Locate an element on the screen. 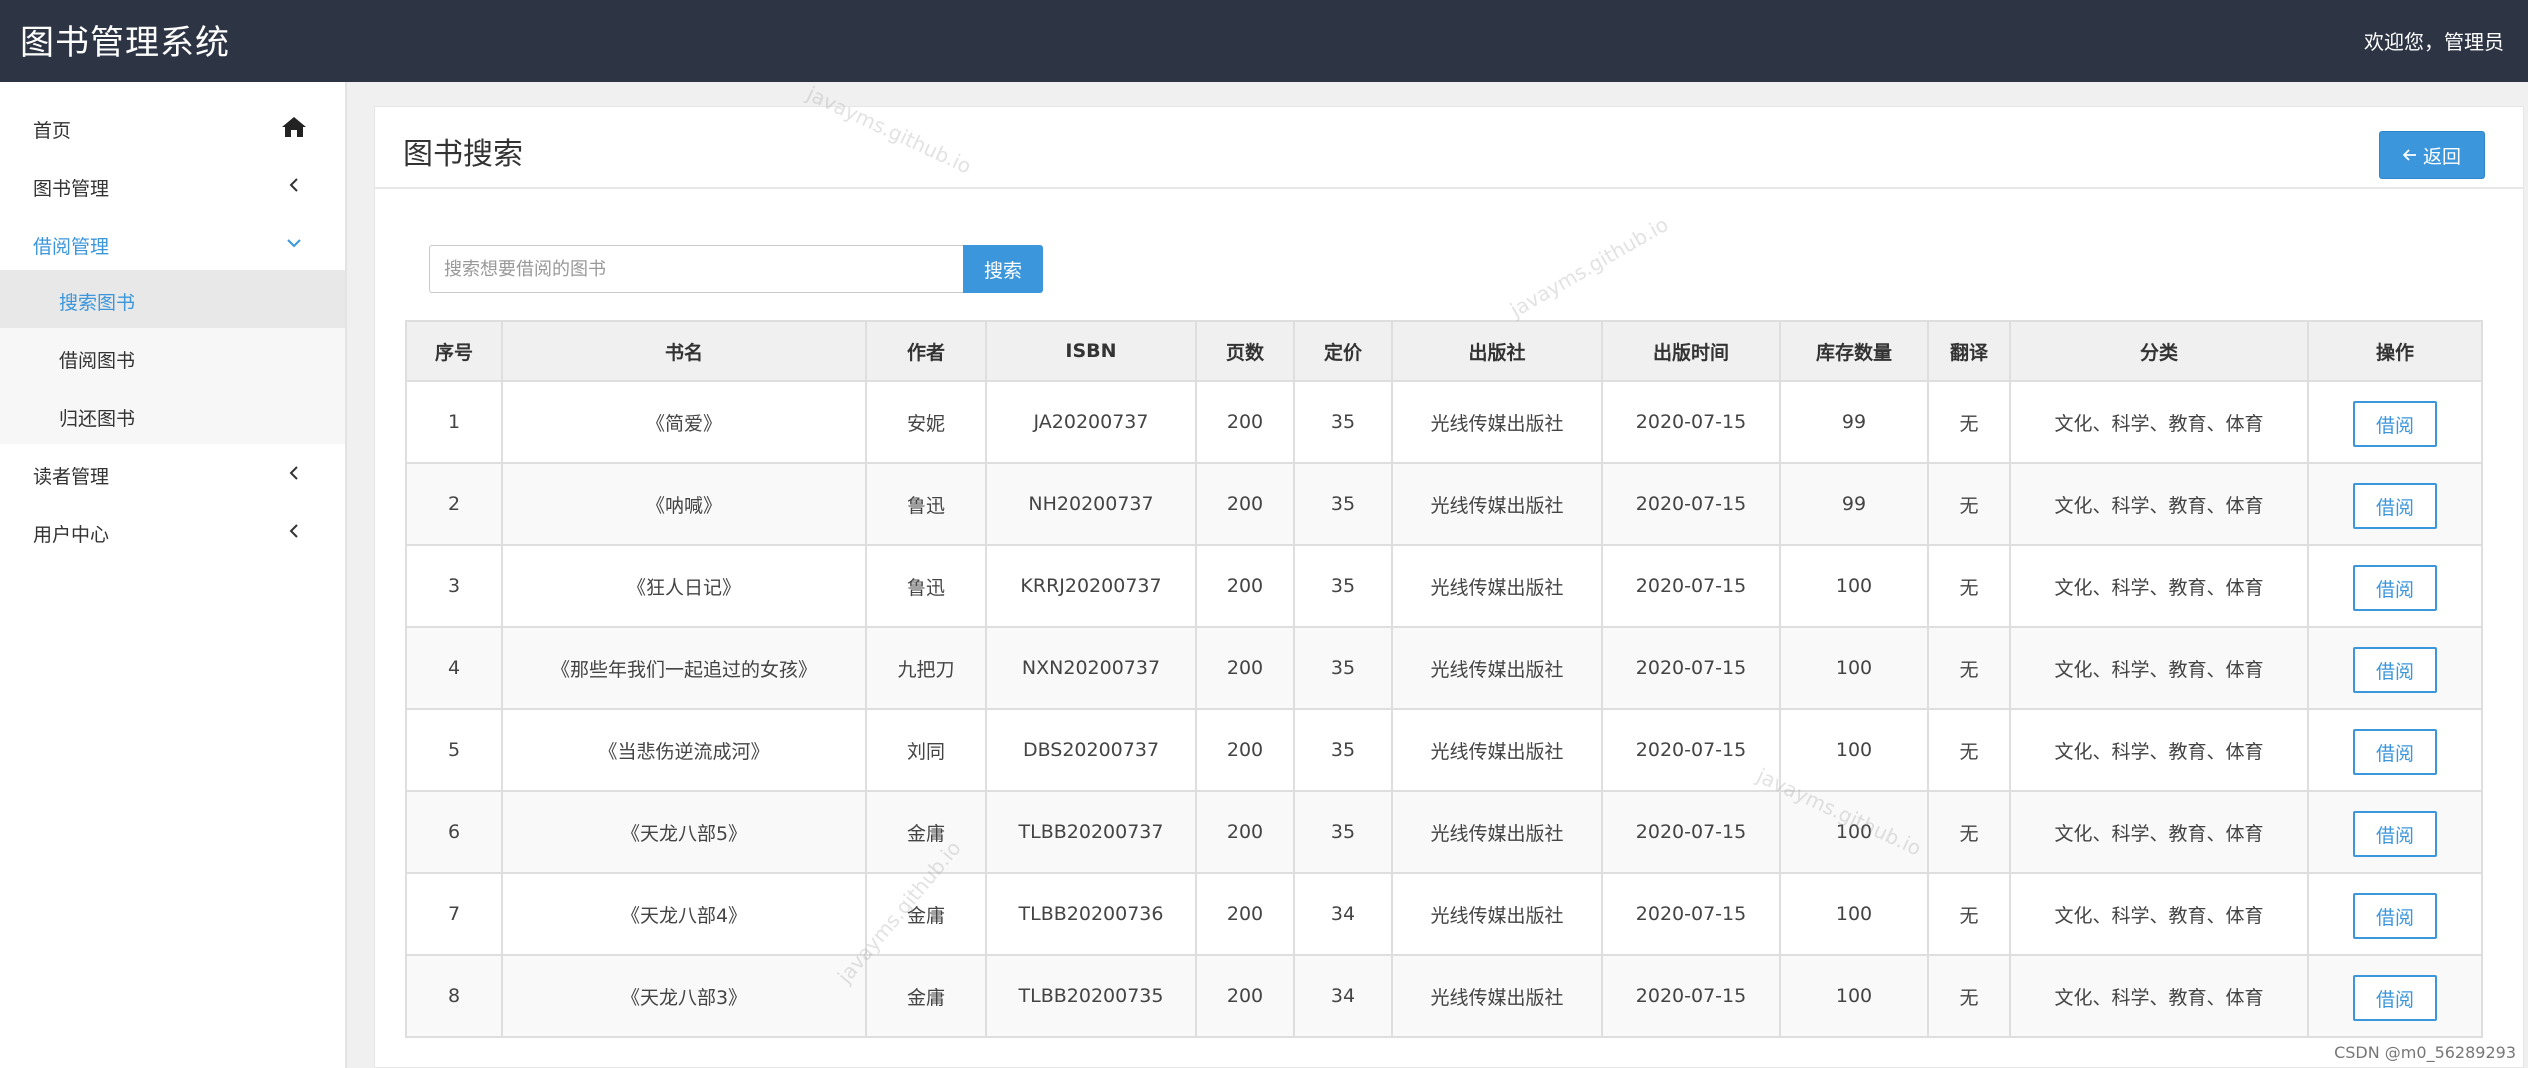 The height and width of the screenshot is (1068, 2528). column-header: 定价 is located at coordinates (1343, 351).